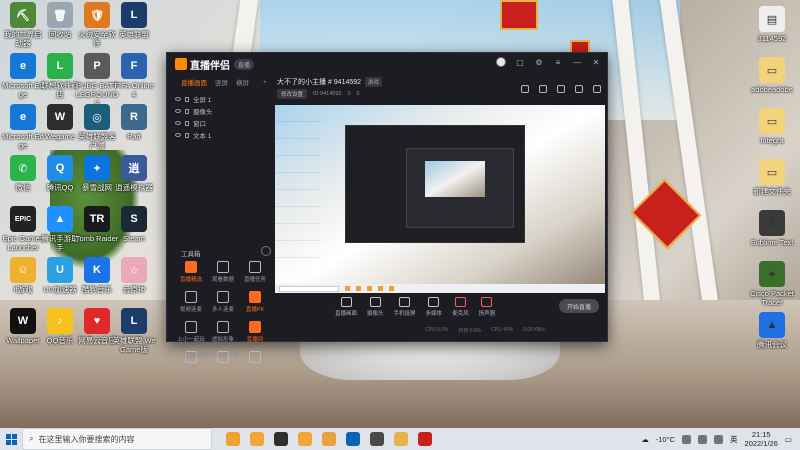  I want to click on gift-icon, so click(543, 89).